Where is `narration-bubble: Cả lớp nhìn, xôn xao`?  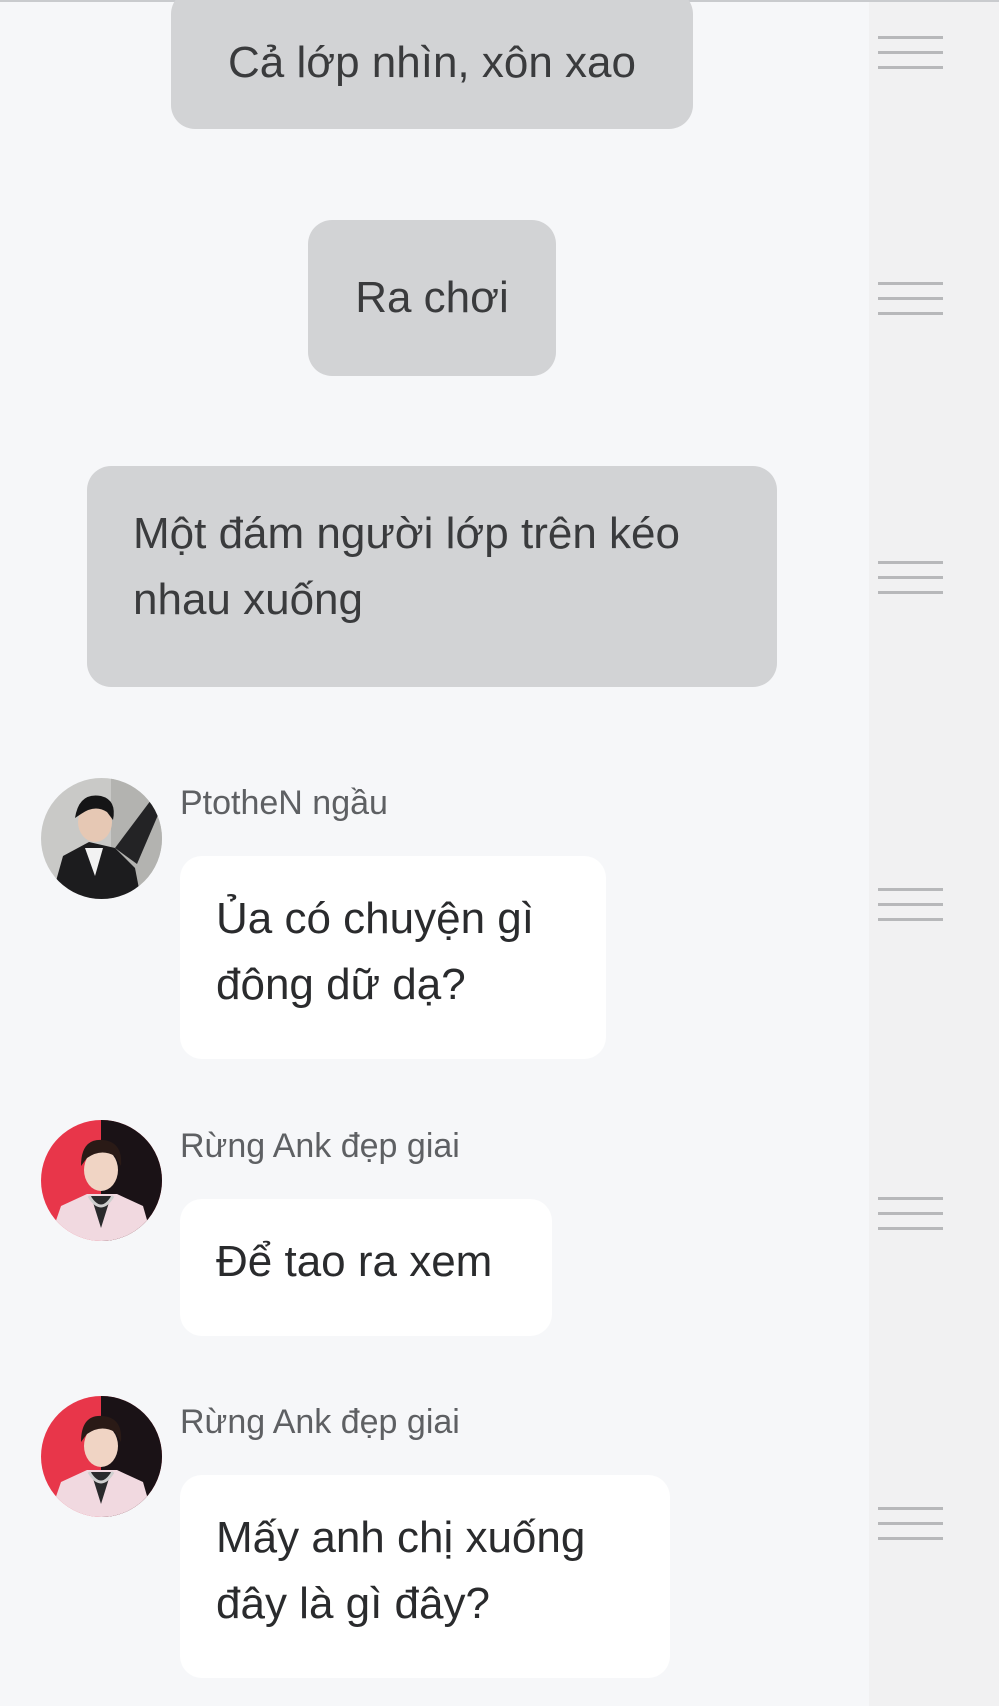
narration-bubble: Cả lớp nhìn, xôn xao is located at coordinates (432, 64).